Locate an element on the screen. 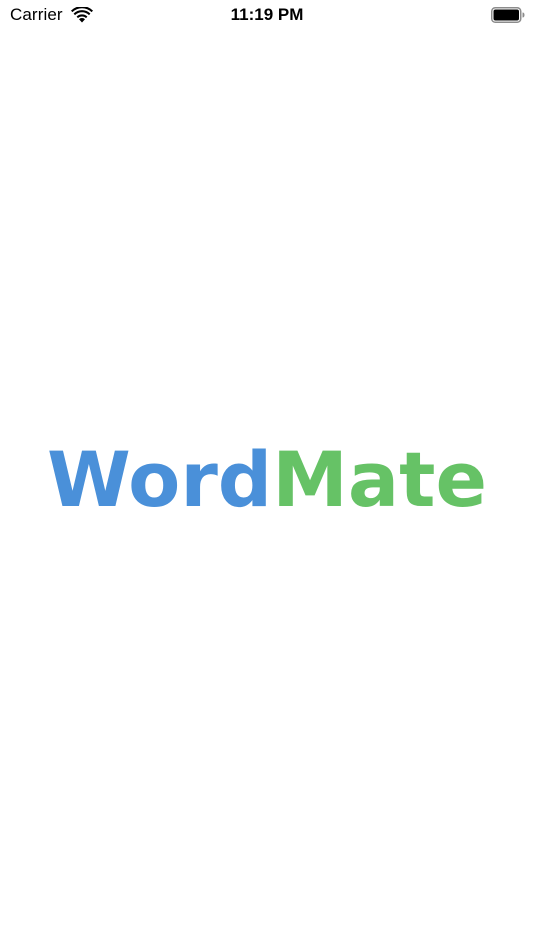 The width and height of the screenshot is (534, 950). logo-mate-part: Mate is located at coordinates (379, 479).